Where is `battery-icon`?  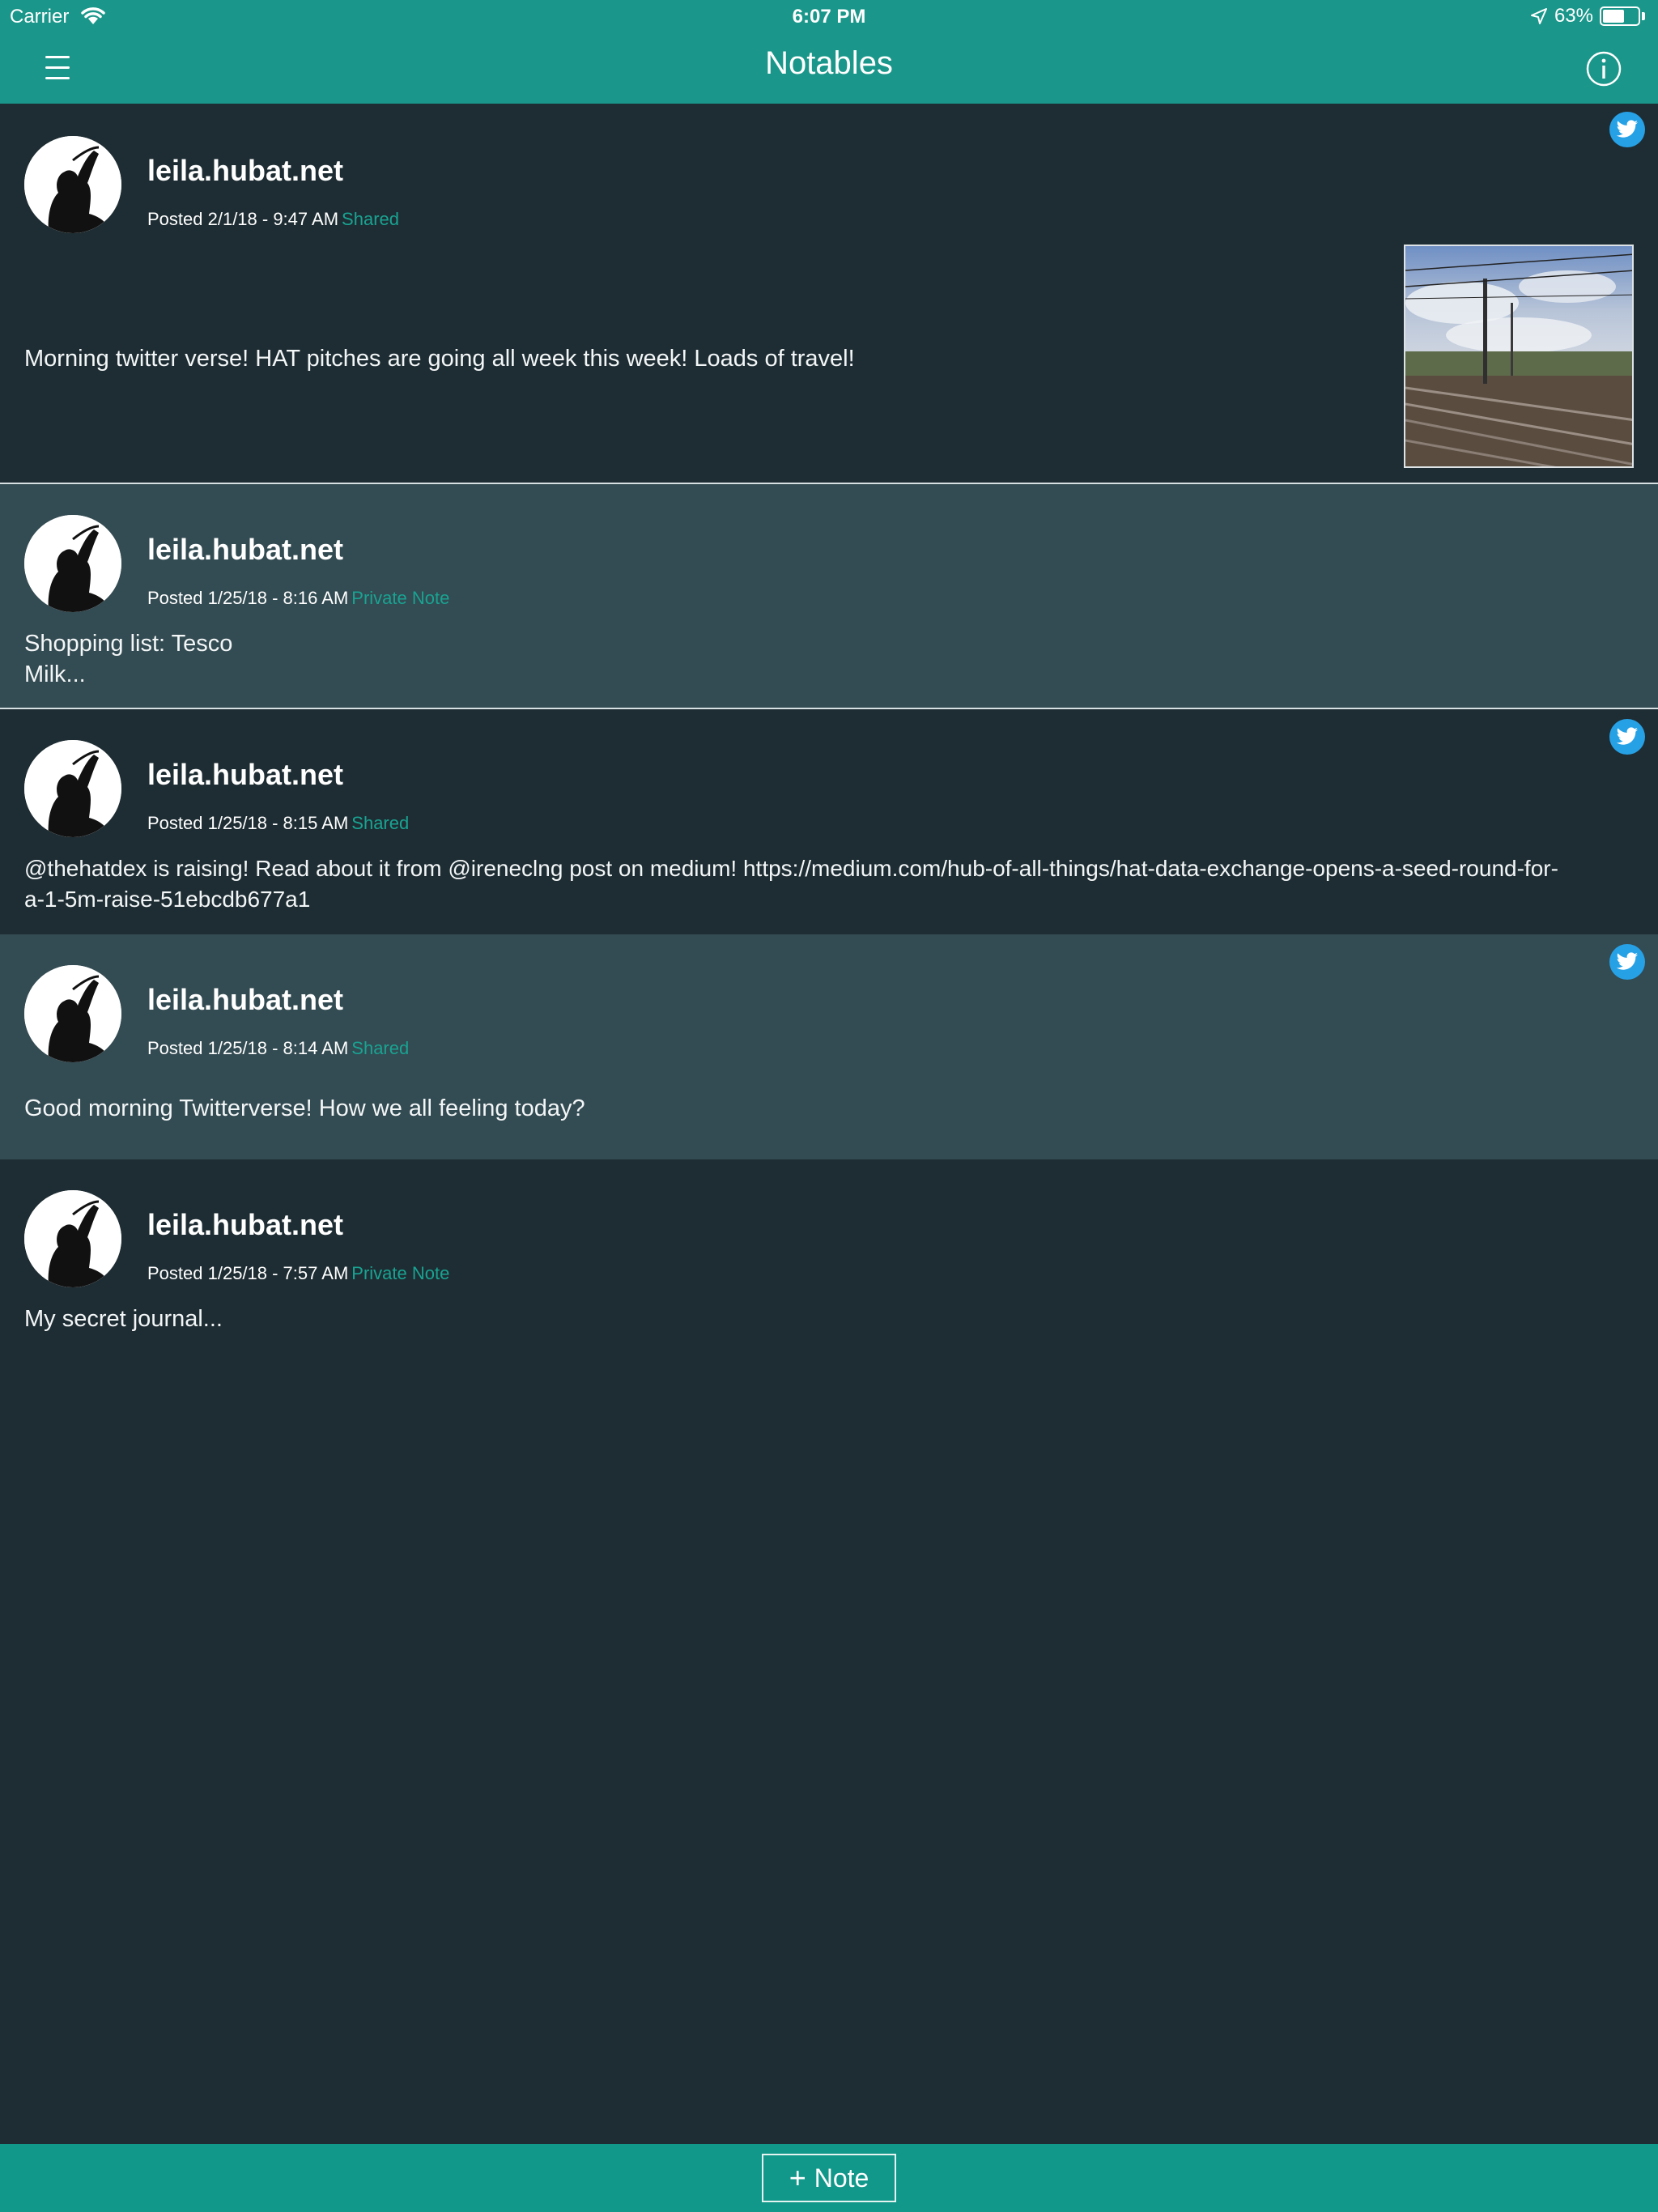
battery-icon is located at coordinates (1620, 16).